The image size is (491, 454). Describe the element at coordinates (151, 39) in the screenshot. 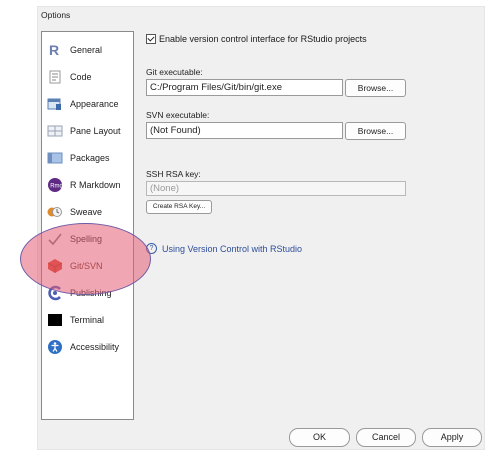

I see `enable-vcs-checkbox` at that location.